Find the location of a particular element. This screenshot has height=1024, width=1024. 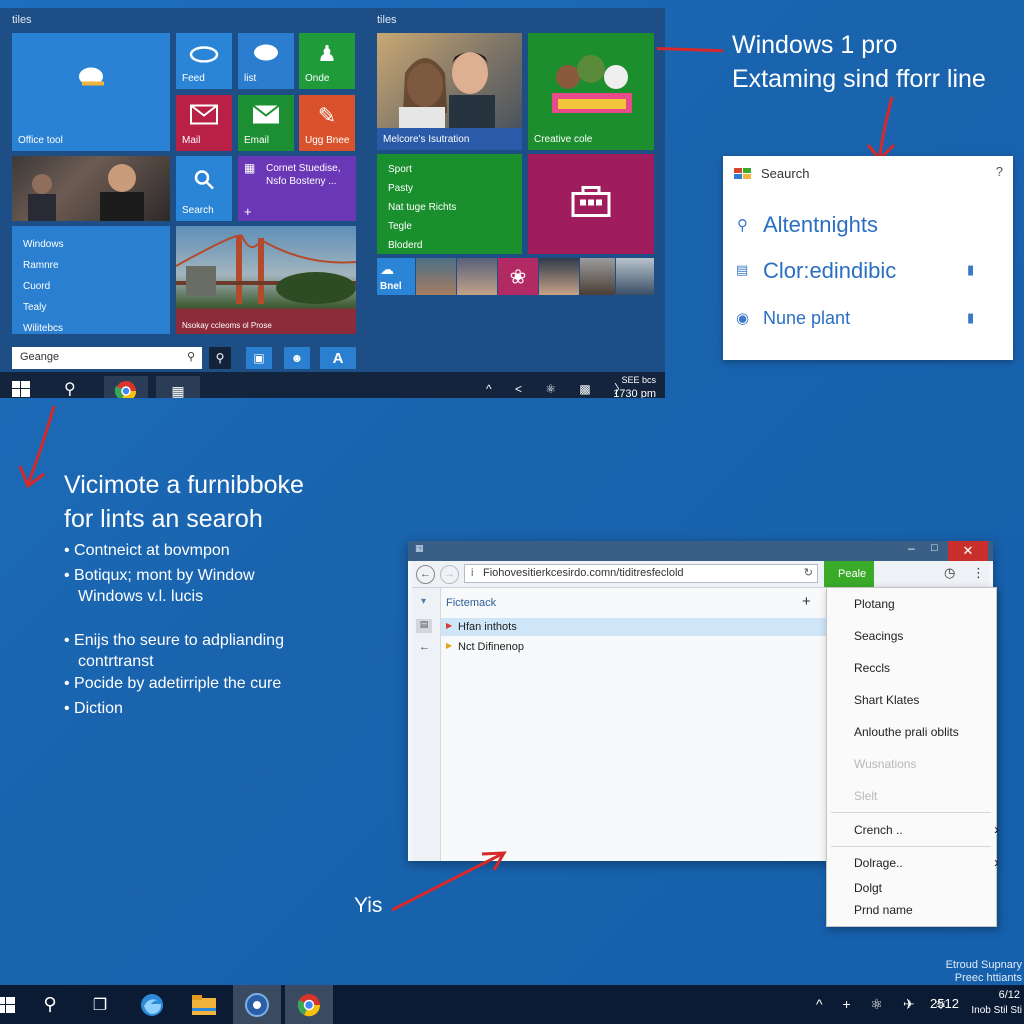

list-item: Sport is located at coordinates (400, 169).